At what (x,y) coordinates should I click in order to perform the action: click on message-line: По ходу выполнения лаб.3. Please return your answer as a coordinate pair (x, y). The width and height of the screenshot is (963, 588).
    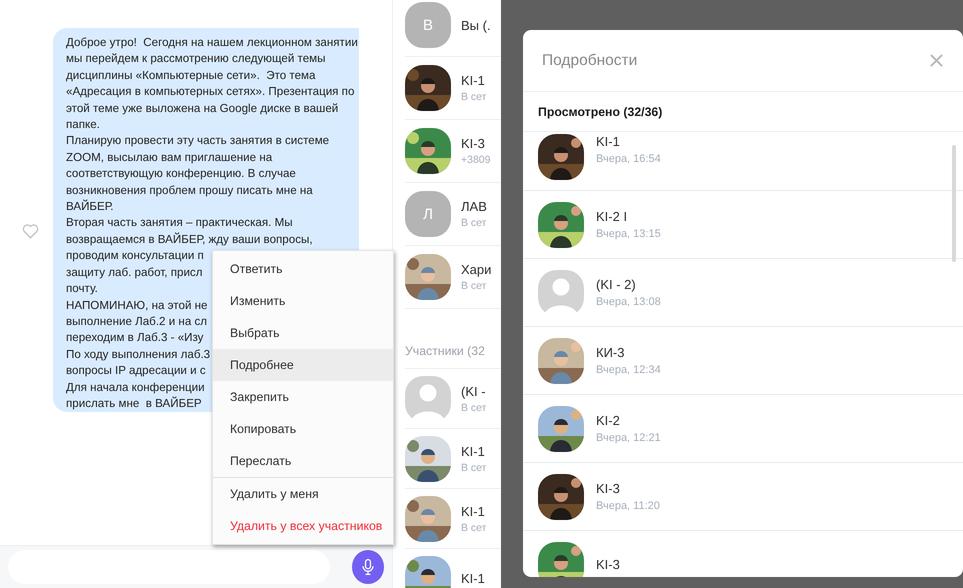
    Looking at the image, I should click on (138, 354).